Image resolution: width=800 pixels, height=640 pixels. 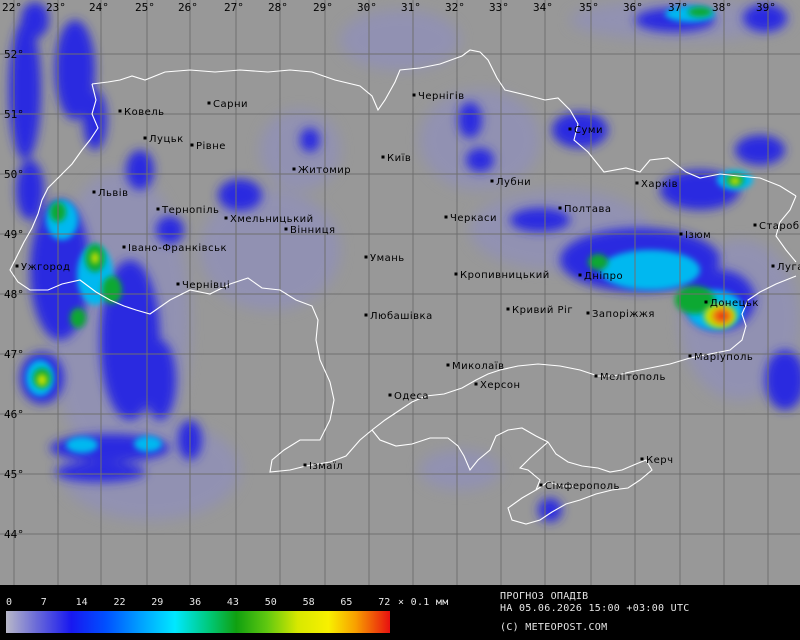 I want to click on credit-link: (C) METEOPOST.COM, so click(x=553, y=627).